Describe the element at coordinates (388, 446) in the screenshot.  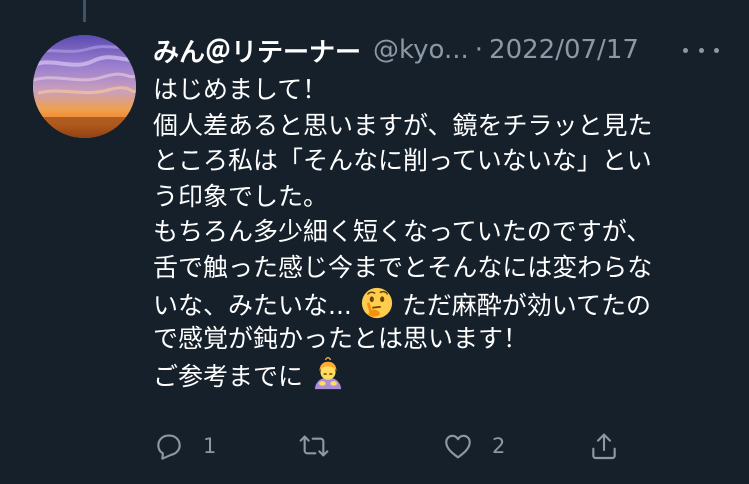
I see `action-bar: 1 2` at that location.